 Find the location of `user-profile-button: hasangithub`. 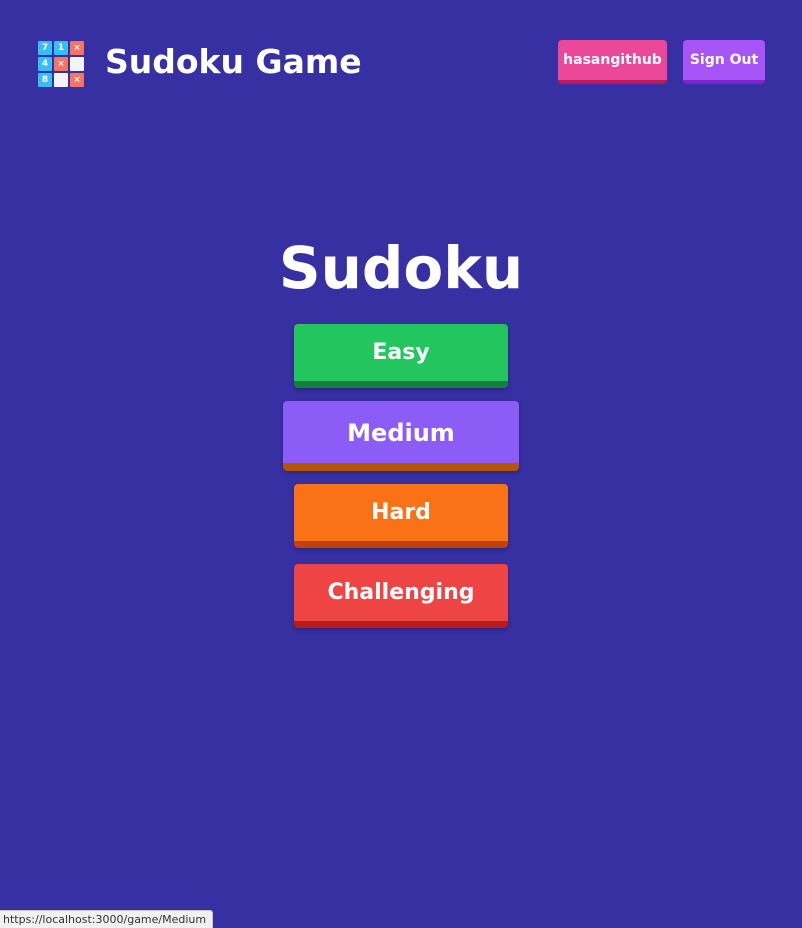

user-profile-button: hasangithub is located at coordinates (612, 62).